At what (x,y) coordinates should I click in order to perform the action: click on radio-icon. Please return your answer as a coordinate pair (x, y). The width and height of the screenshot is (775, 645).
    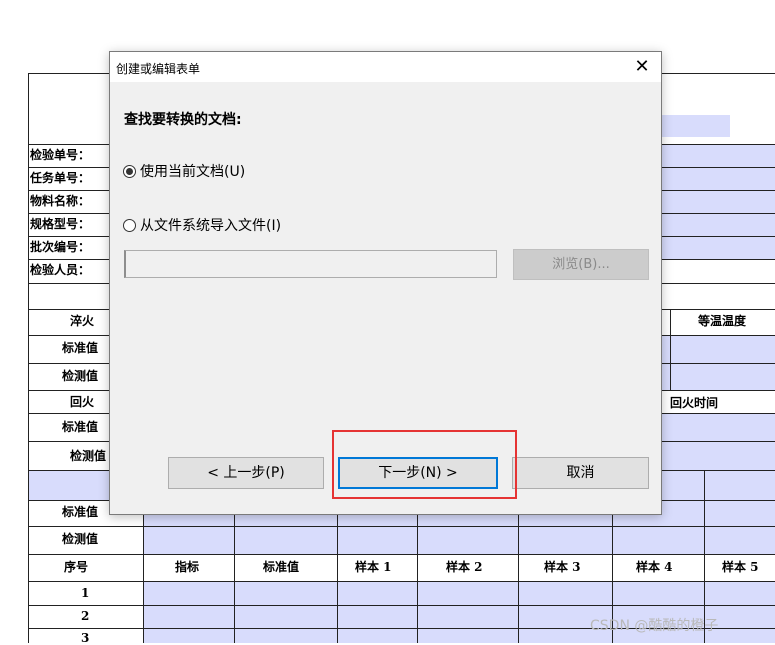
    Looking at the image, I should click on (129, 225).